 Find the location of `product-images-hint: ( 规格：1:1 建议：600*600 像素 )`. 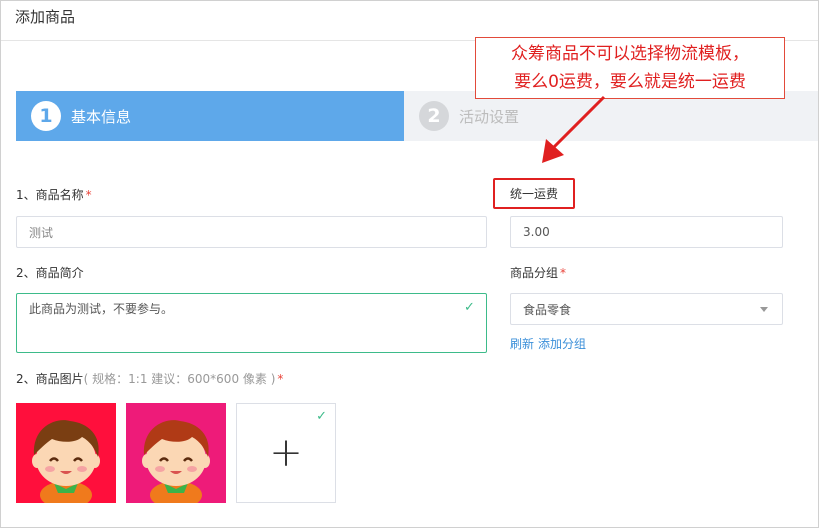

product-images-hint: ( 规格：1:1 建议：600*600 像素 ) is located at coordinates (179, 379).